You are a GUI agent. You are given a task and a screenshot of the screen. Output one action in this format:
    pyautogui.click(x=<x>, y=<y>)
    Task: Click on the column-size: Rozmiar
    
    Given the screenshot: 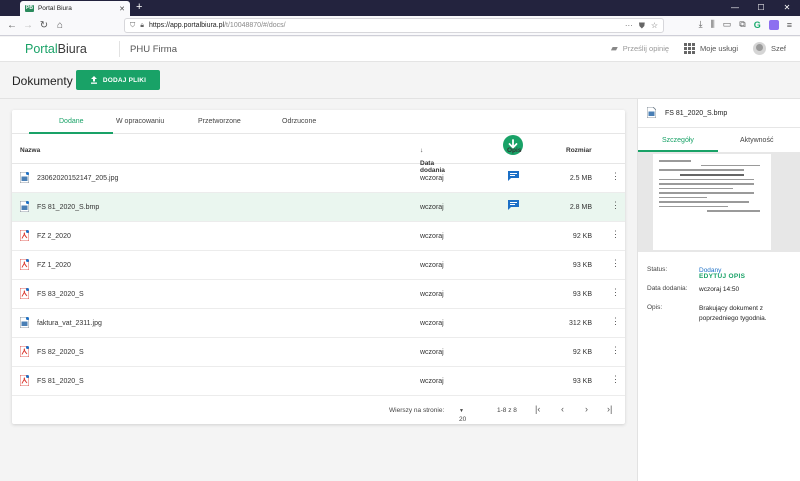 What is the action you would take?
    pyautogui.click(x=579, y=150)
    